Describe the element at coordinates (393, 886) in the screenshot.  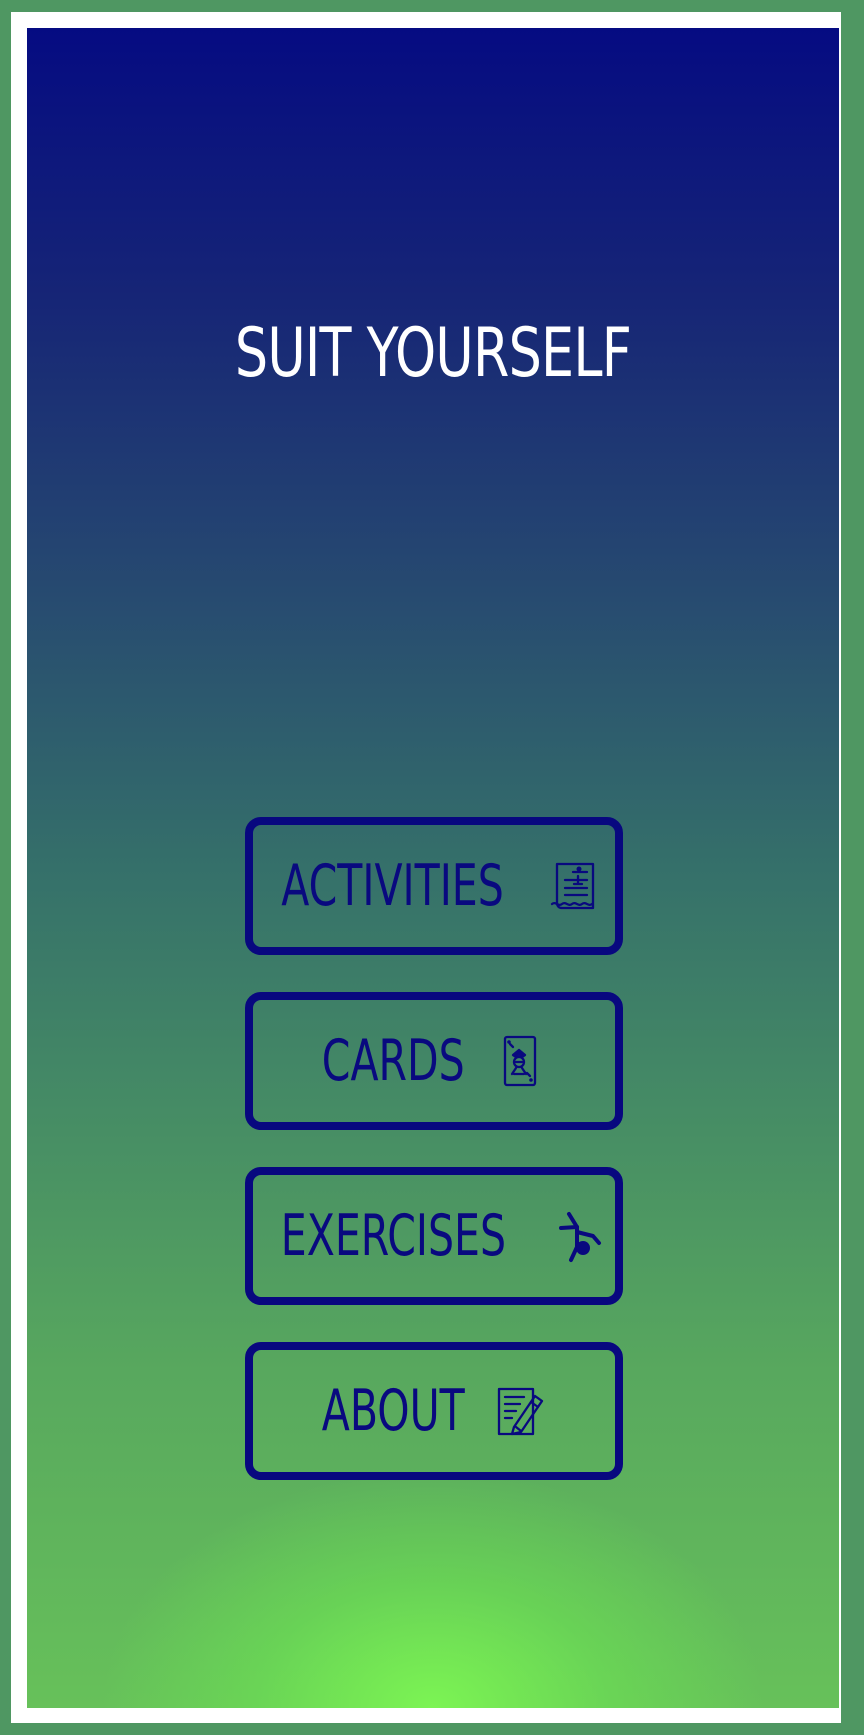
I see `activities-label: ACTIVITIES` at that location.